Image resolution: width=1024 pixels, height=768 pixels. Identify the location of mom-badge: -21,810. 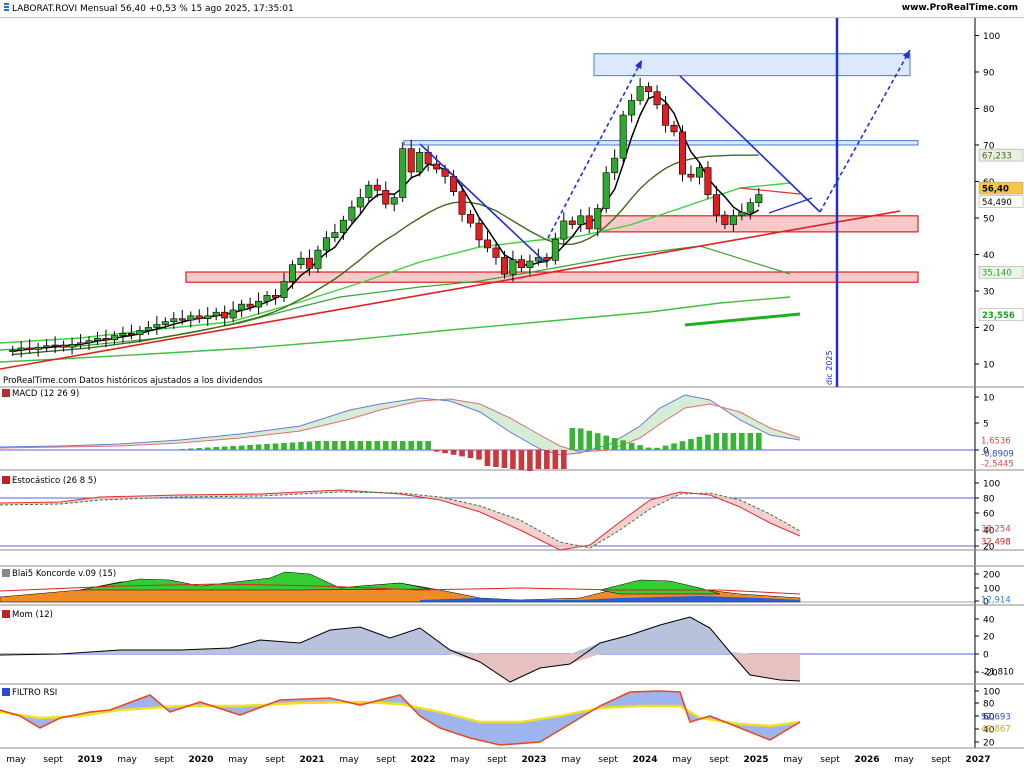
(997, 673).